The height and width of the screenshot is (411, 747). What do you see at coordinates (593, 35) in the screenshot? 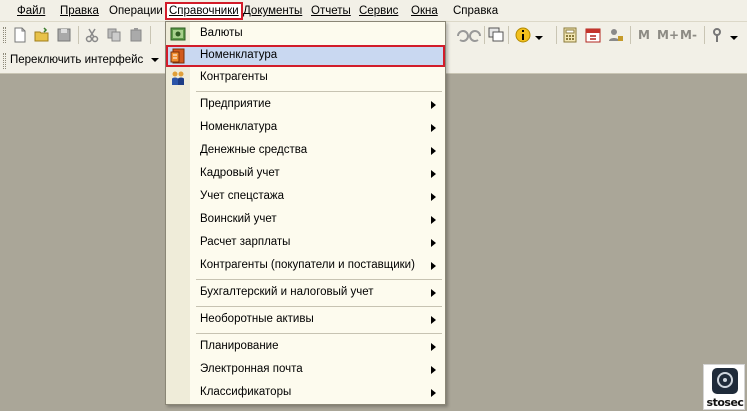
I see `calendar-icon` at bounding box center [593, 35].